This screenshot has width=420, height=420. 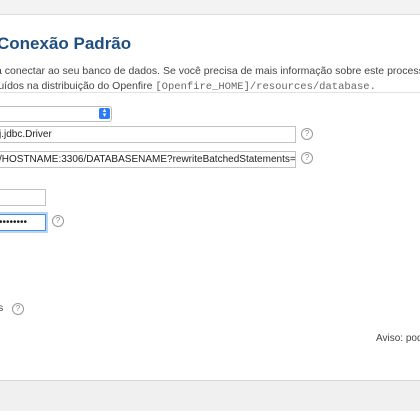 What do you see at coordinates (78, 86) in the screenshot?
I see `description-line-2-text: luídos na distribuição do Openfire` at bounding box center [78, 86].